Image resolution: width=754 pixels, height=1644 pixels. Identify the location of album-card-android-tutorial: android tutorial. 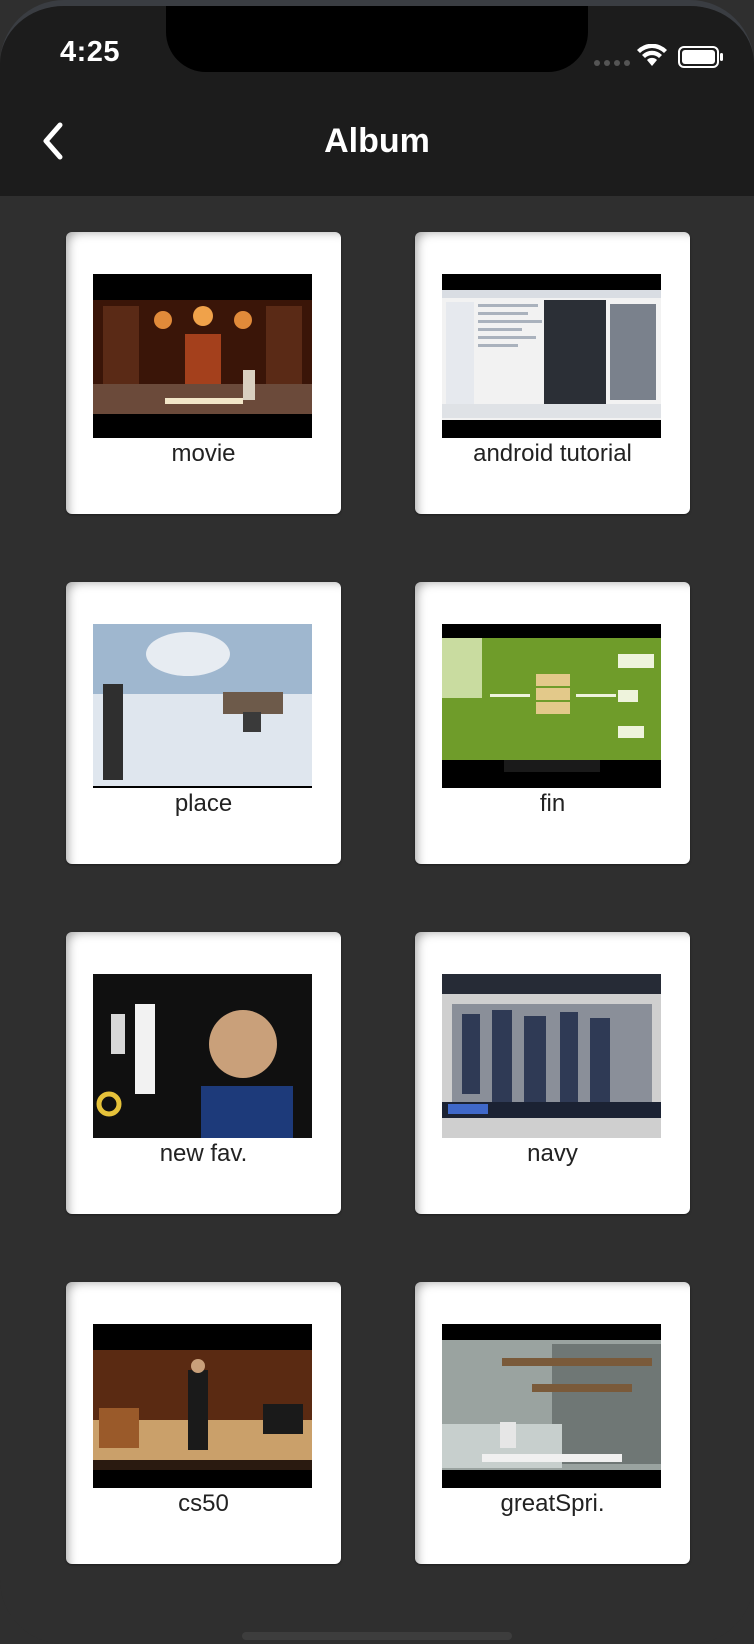
(552, 373).